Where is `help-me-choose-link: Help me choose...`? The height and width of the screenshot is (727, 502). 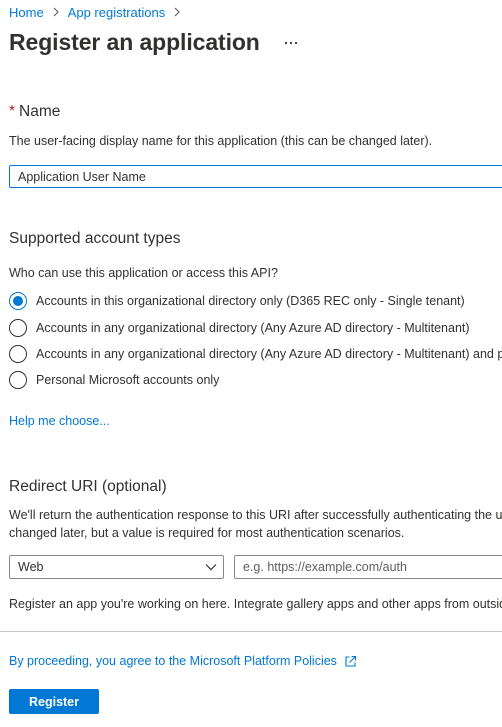 help-me-choose-link: Help me choose... is located at coordinates (59, 421).